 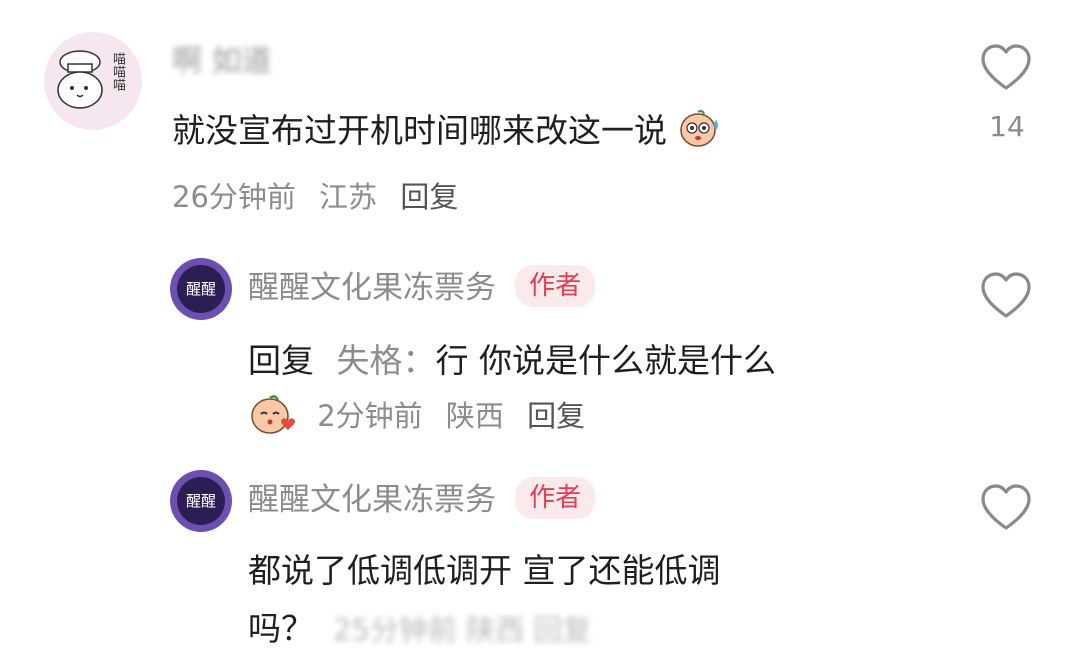 What do you see at coordinates (281, 360) in the screenshot?
I see `reply-prefix: 回复` at bounding box center [281, 360].